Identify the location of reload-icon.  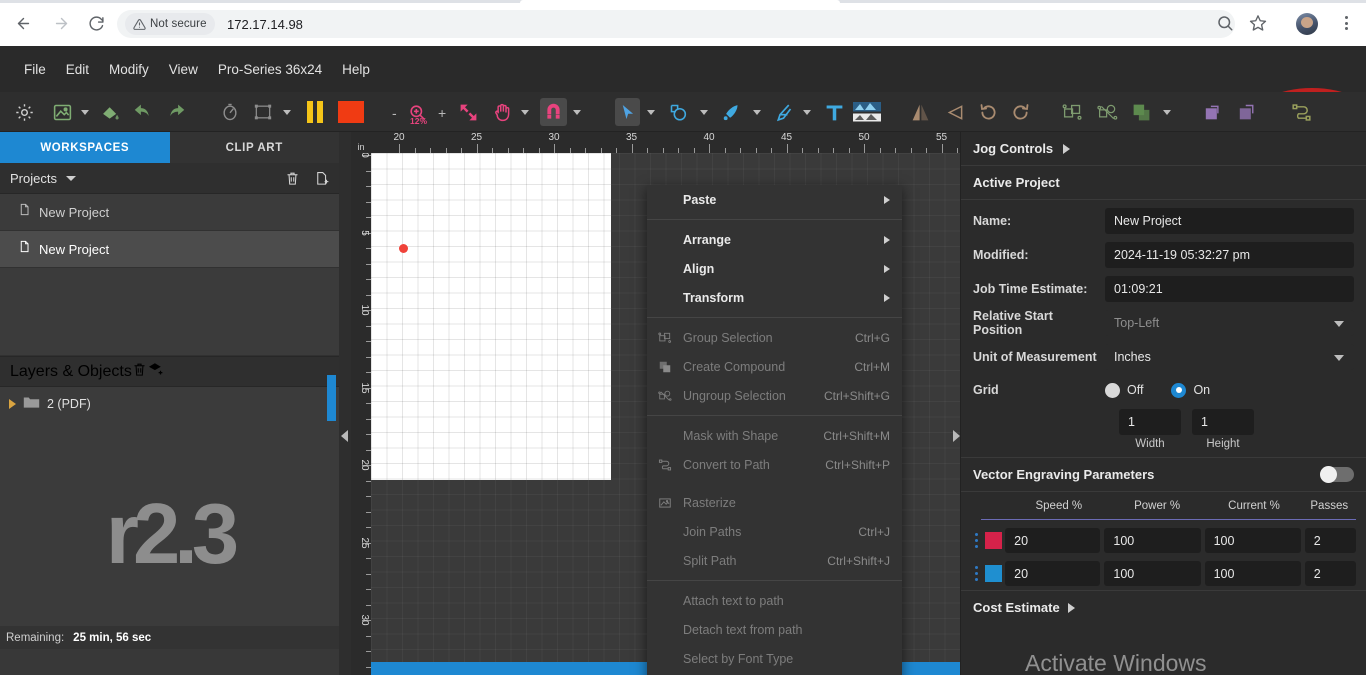
(96, 23).